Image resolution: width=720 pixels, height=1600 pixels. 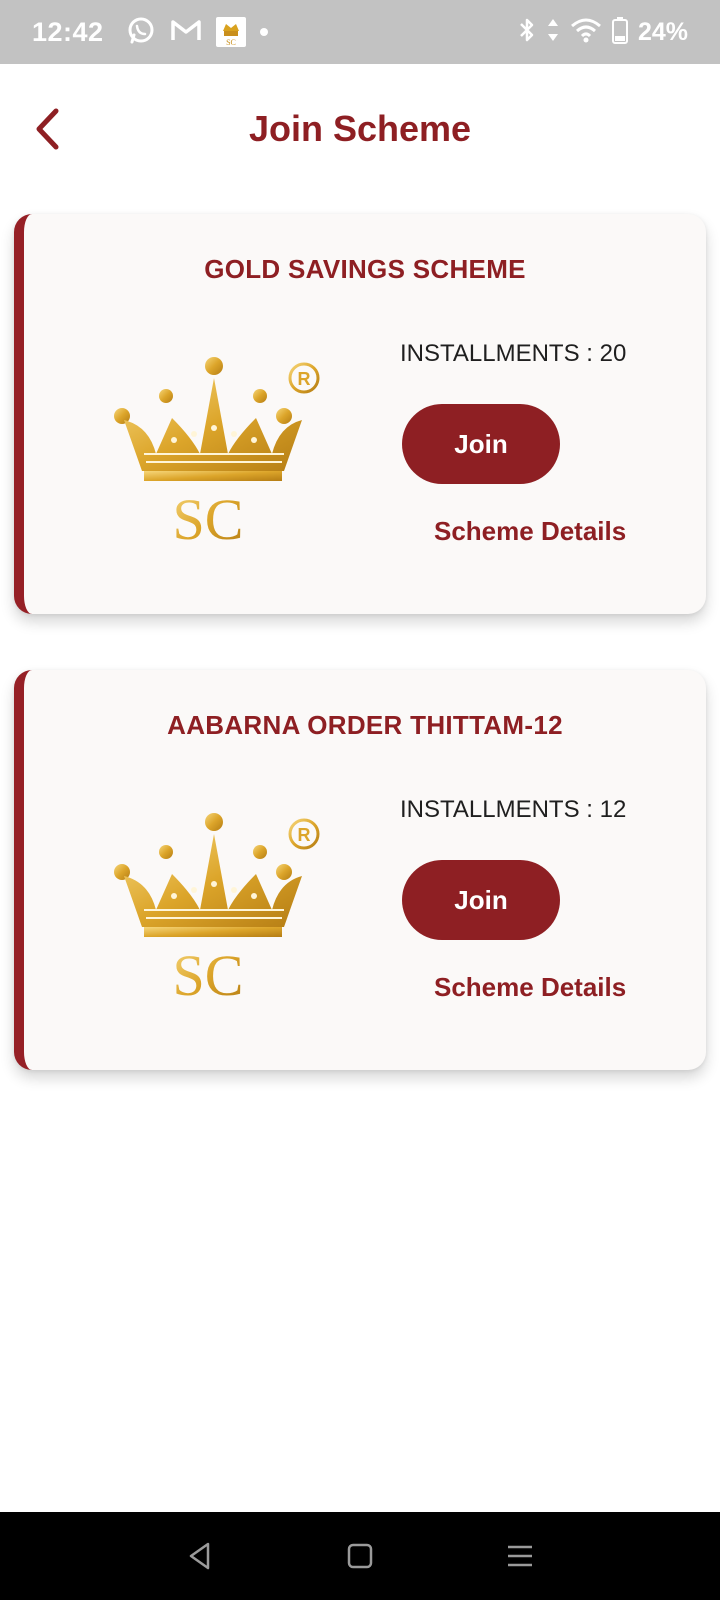 I want to click on system-nav-bar, so click(x=360, y=1556).